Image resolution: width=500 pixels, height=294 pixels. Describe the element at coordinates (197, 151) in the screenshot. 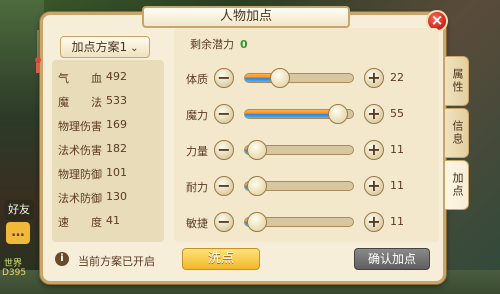

I see `attribute-name: 力量` at that location.